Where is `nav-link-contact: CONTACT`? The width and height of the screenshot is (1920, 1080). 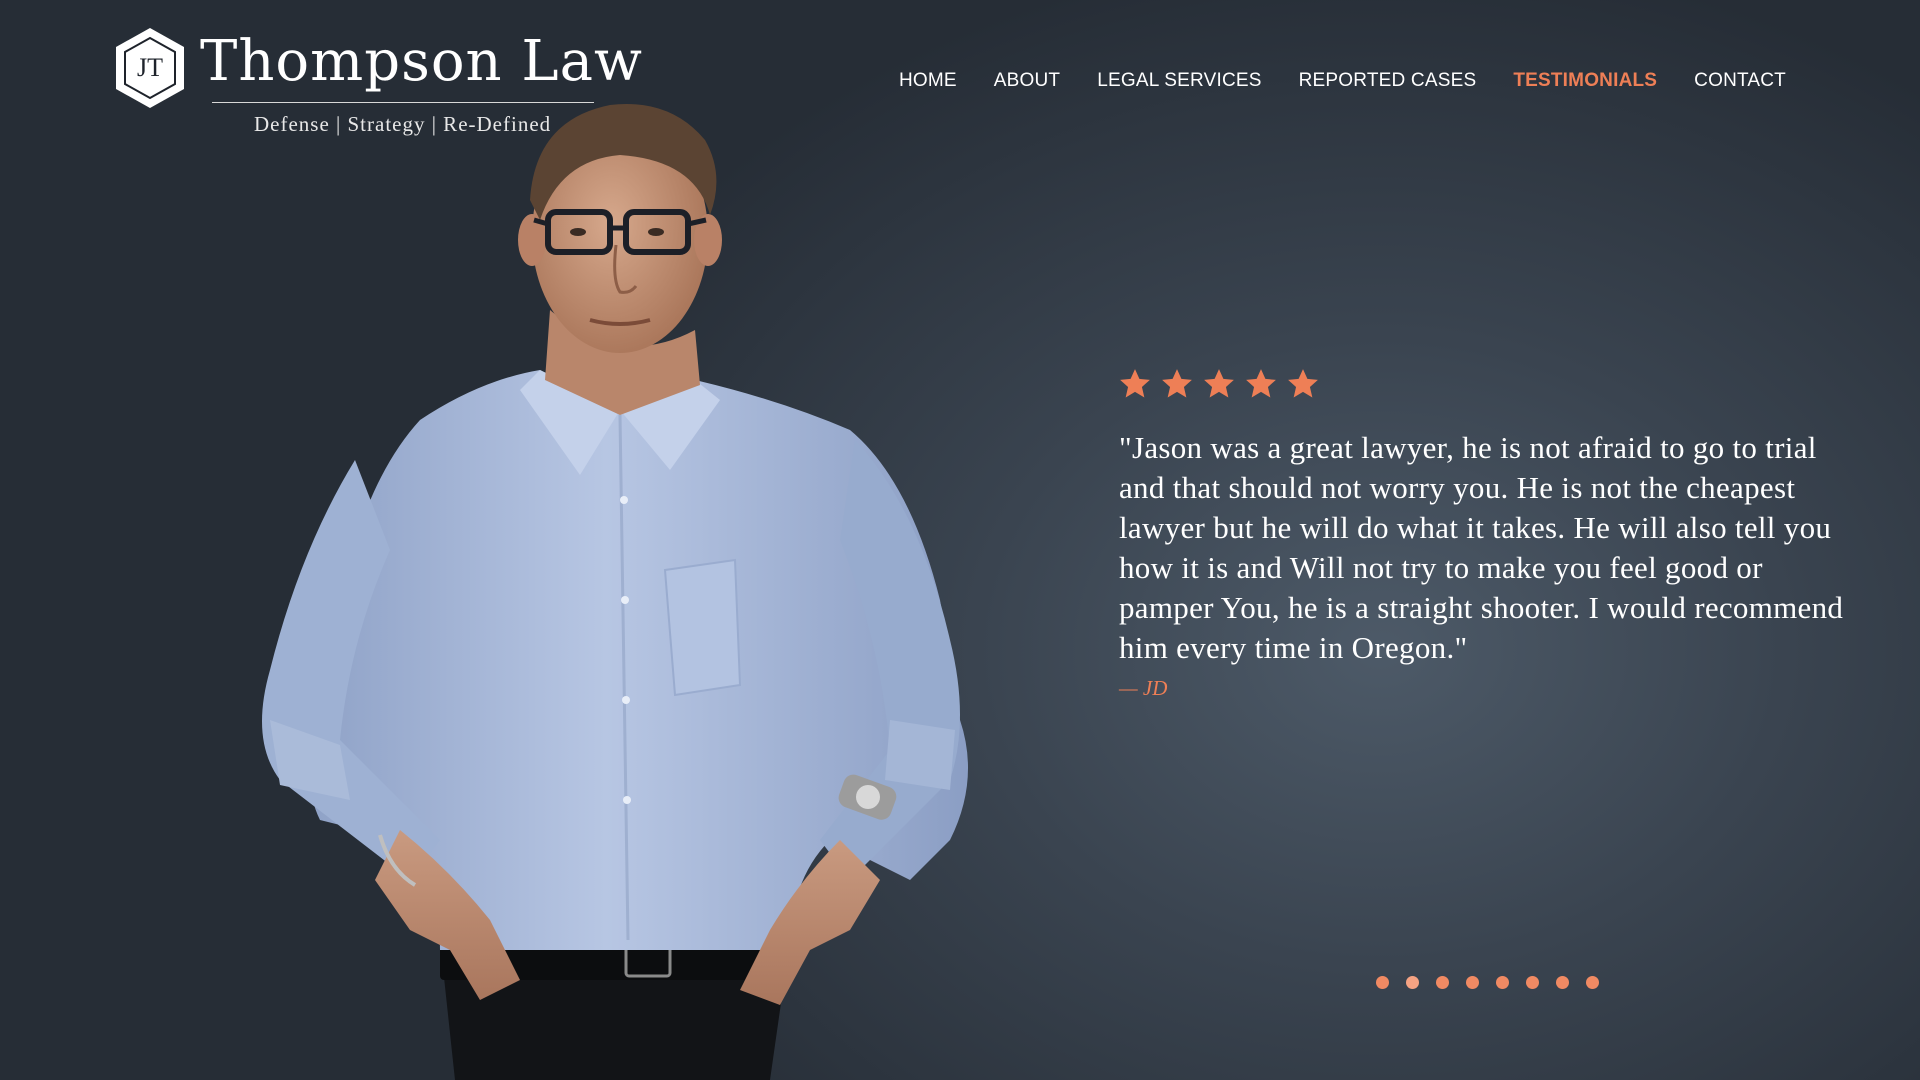 nav-link-contact: CONTACT is located at coordinates (1740, 81).